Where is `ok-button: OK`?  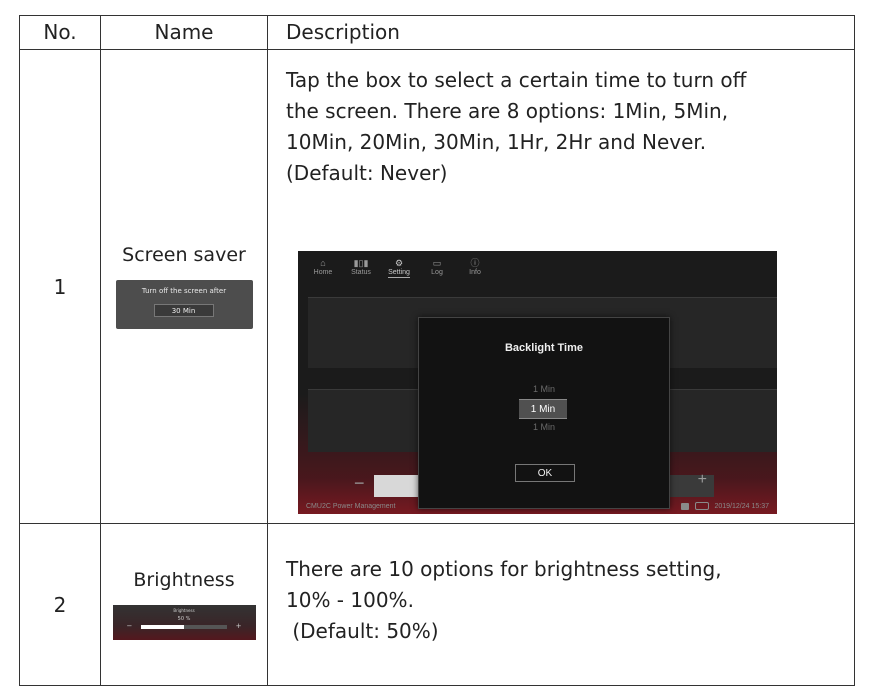
ok-button: OK is located at coordinates (545, 473).